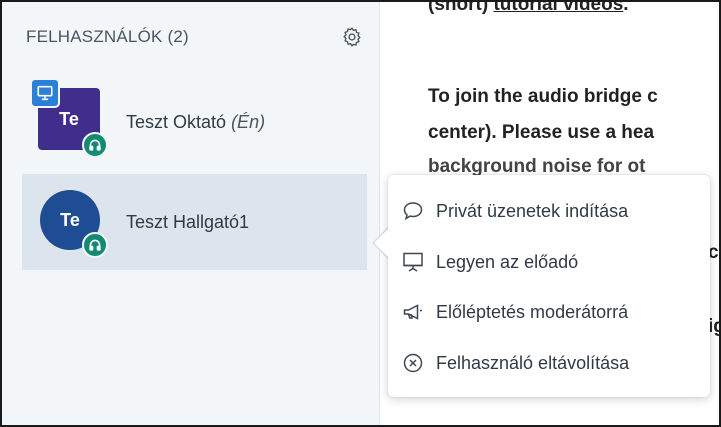  What do you see at coordinates (413, 211) in the screenshot?
I see `chat-bubble-icon` at bounding box center [413, 211].